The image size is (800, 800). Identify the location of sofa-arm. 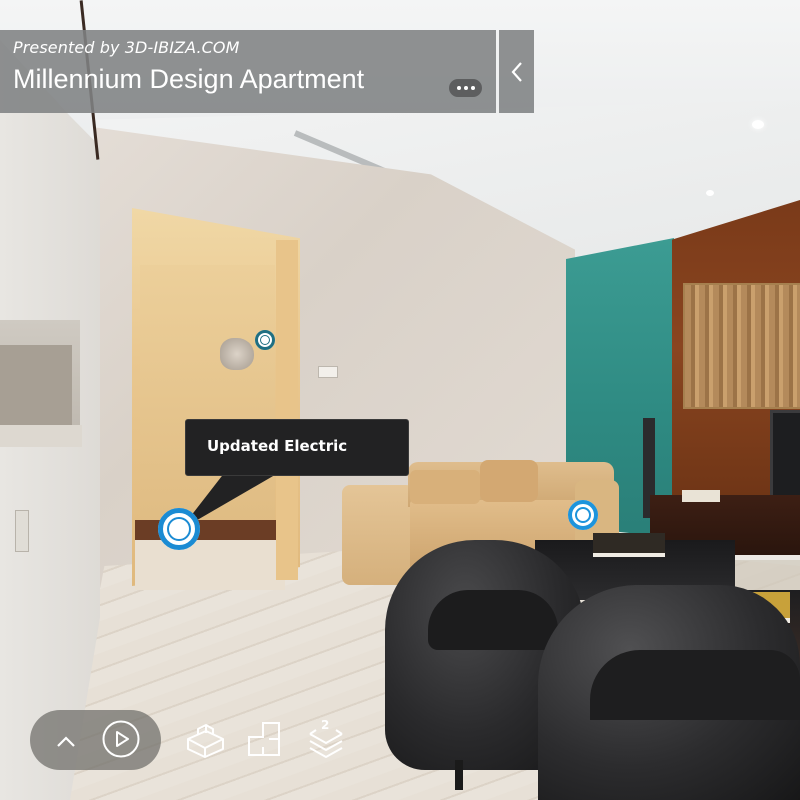
(378, 535).